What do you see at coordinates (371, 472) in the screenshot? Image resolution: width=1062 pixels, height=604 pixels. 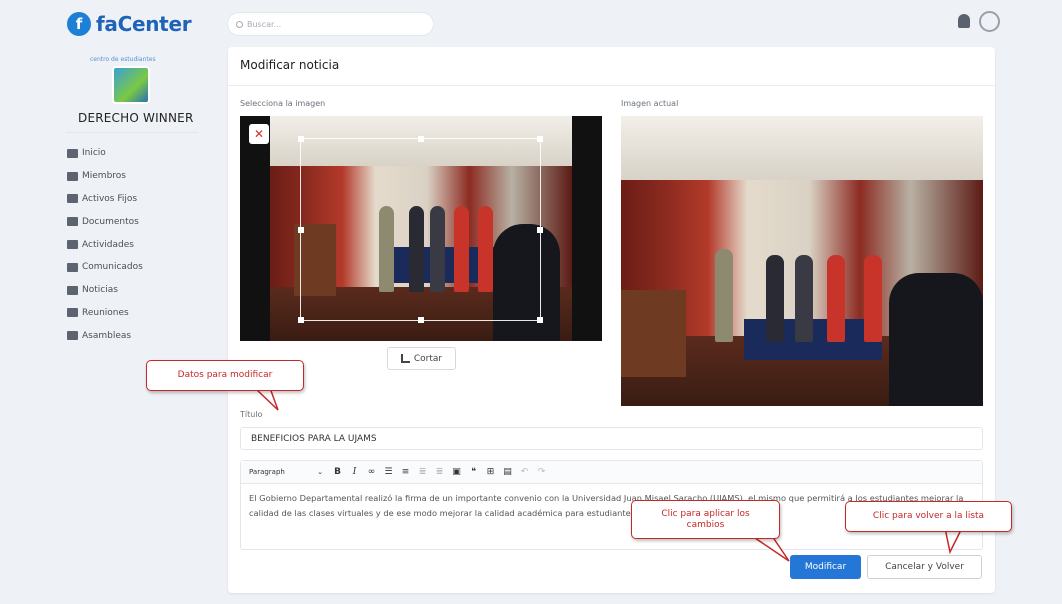 I see `link-icon: ∞` at bounding box center [371, 472].